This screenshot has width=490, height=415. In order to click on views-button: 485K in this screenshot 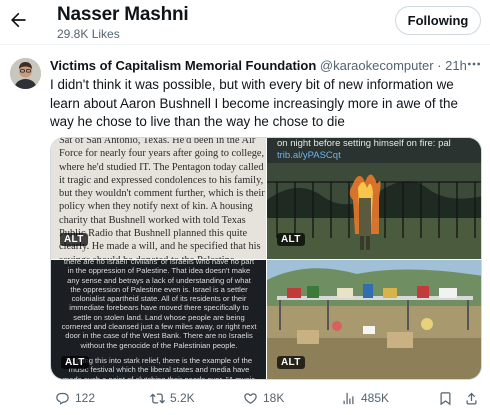, I will do `click(365, 398)`.